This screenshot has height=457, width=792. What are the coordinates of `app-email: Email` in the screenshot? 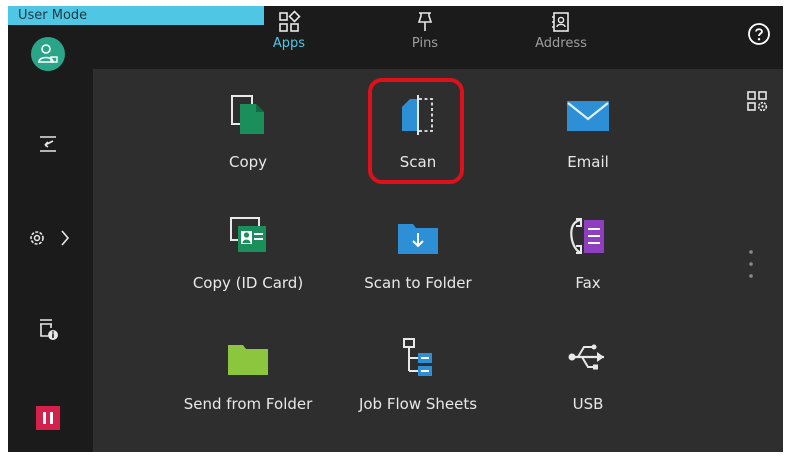 It's located at (588, 138).